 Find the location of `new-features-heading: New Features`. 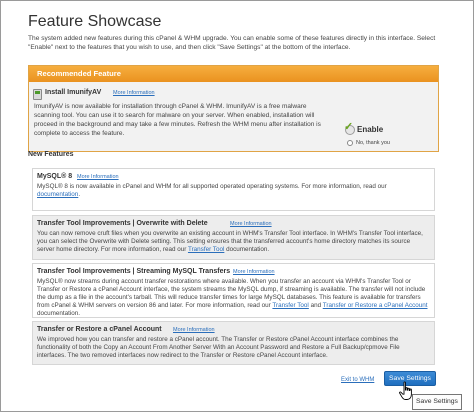

new-features-heading: New Features is located at coordinates (51, 154).